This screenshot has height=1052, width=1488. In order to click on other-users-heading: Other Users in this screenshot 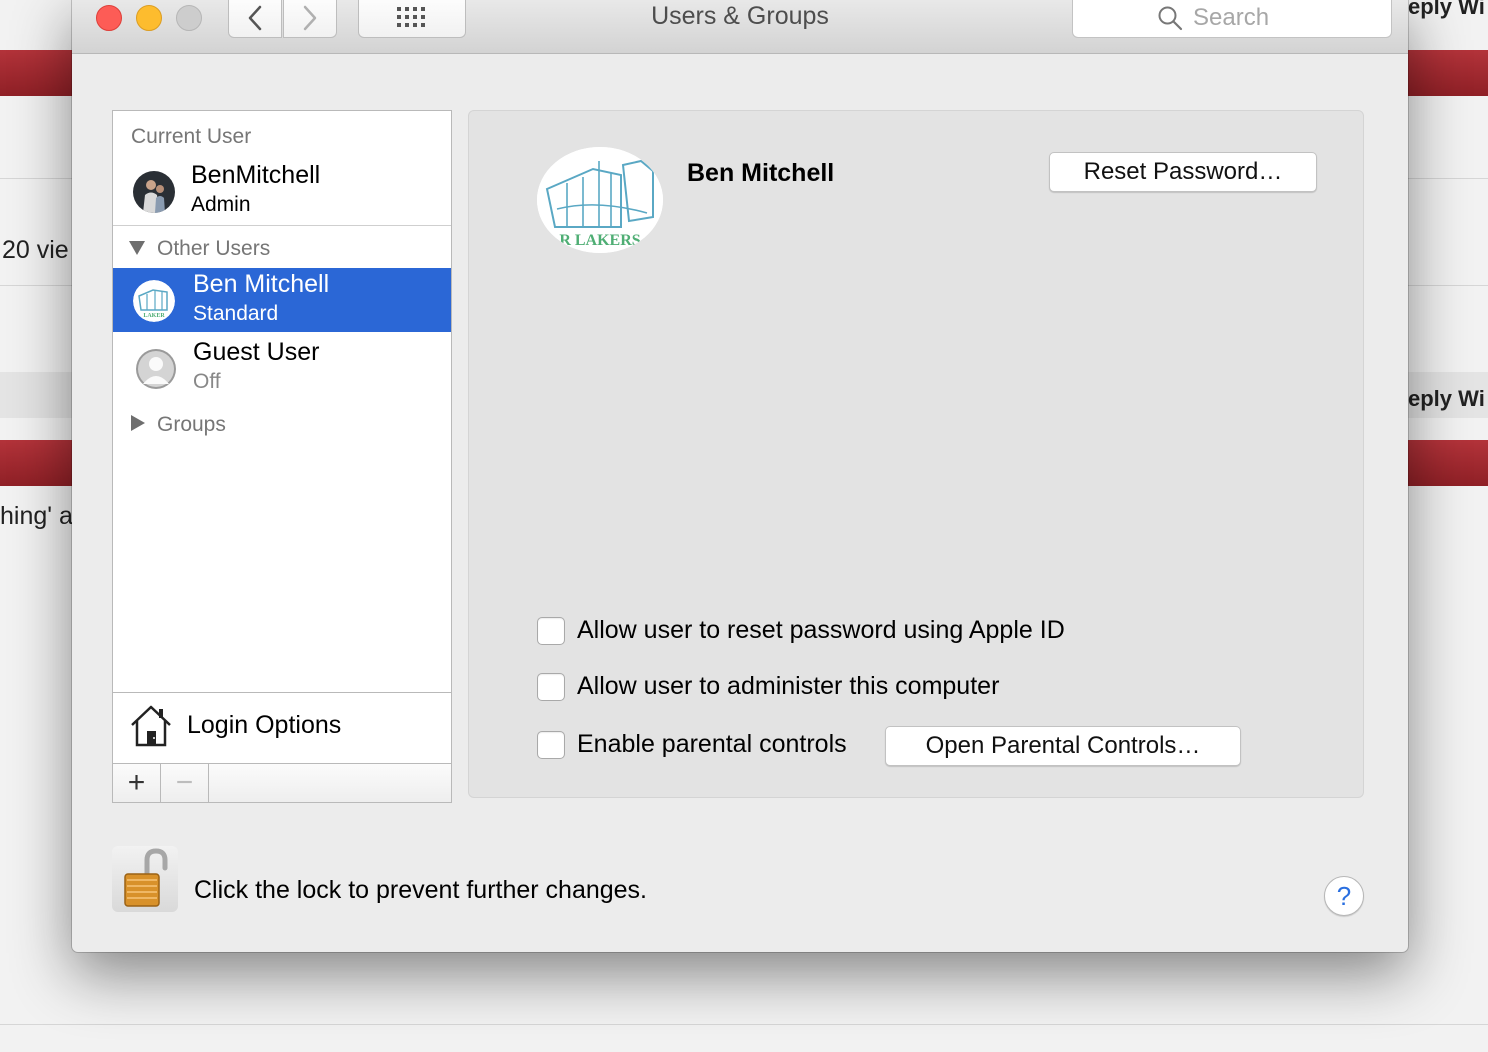, I will do `click(214, 248)`.